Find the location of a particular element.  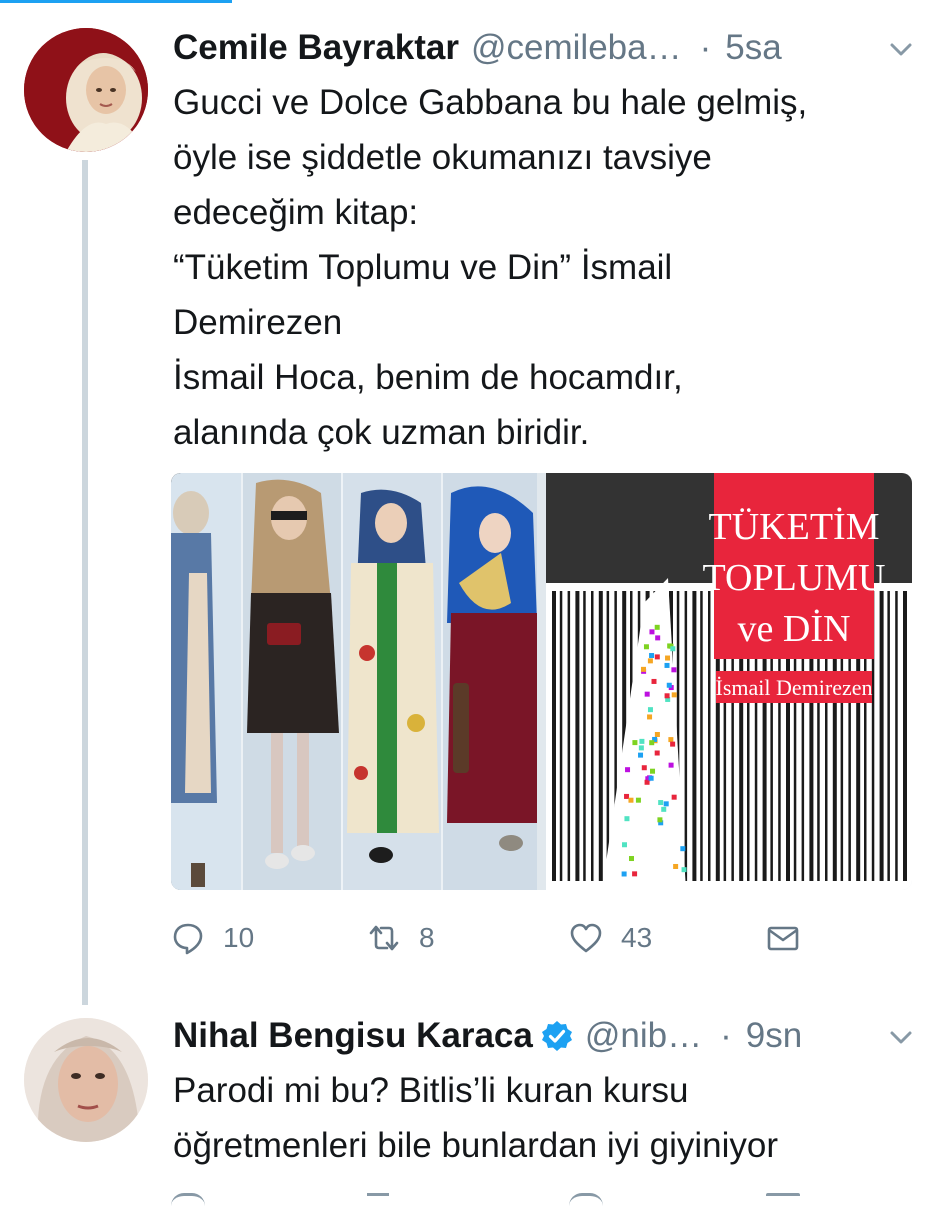

retweet-icon is located at coordinates (384, 938).